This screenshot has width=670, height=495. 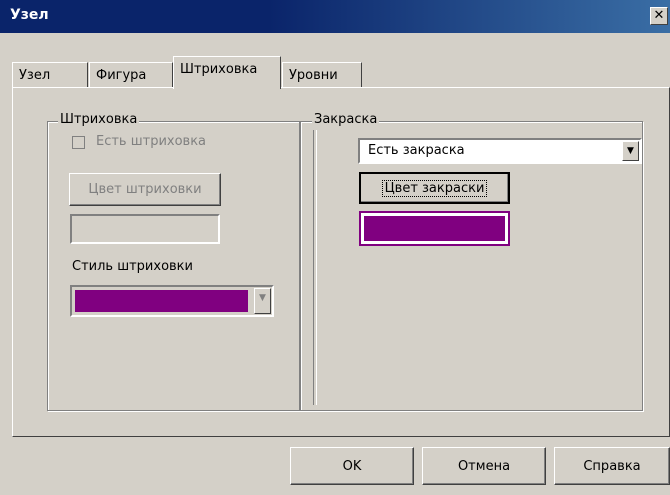 What do you see at coordinates (612, 466) in the screenshot?
I see `help-button: Справка` at bounding box center [612, 466].